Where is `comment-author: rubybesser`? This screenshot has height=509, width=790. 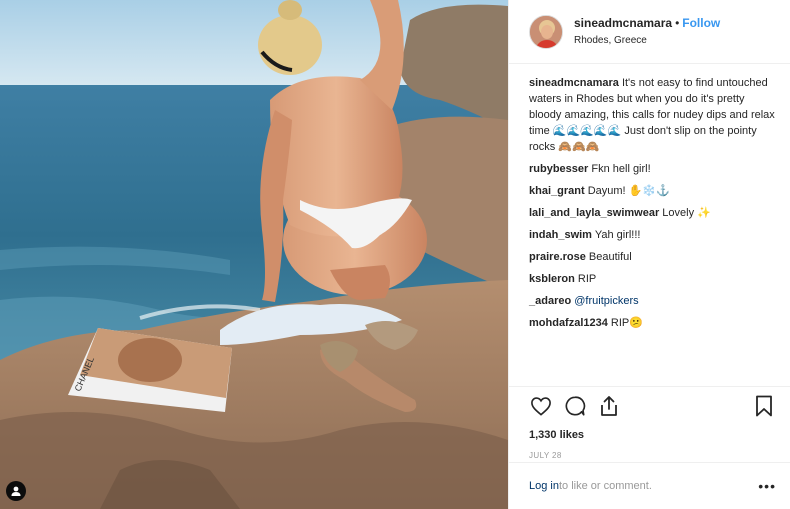
comment-author: rubybesser is located at coordinates (558, 169).